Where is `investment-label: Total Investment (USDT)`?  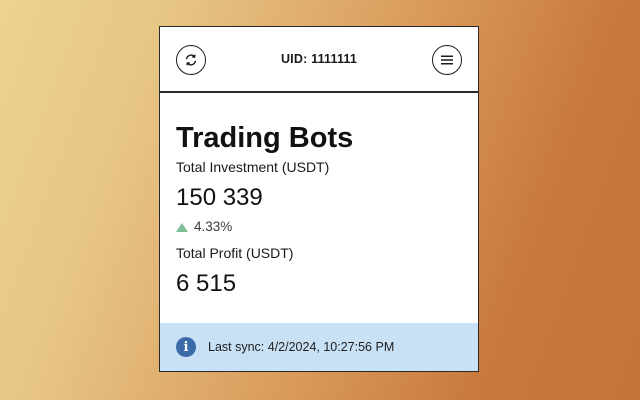 investment-label: Total Investment (USDT) is located at coordinates (253, 167).